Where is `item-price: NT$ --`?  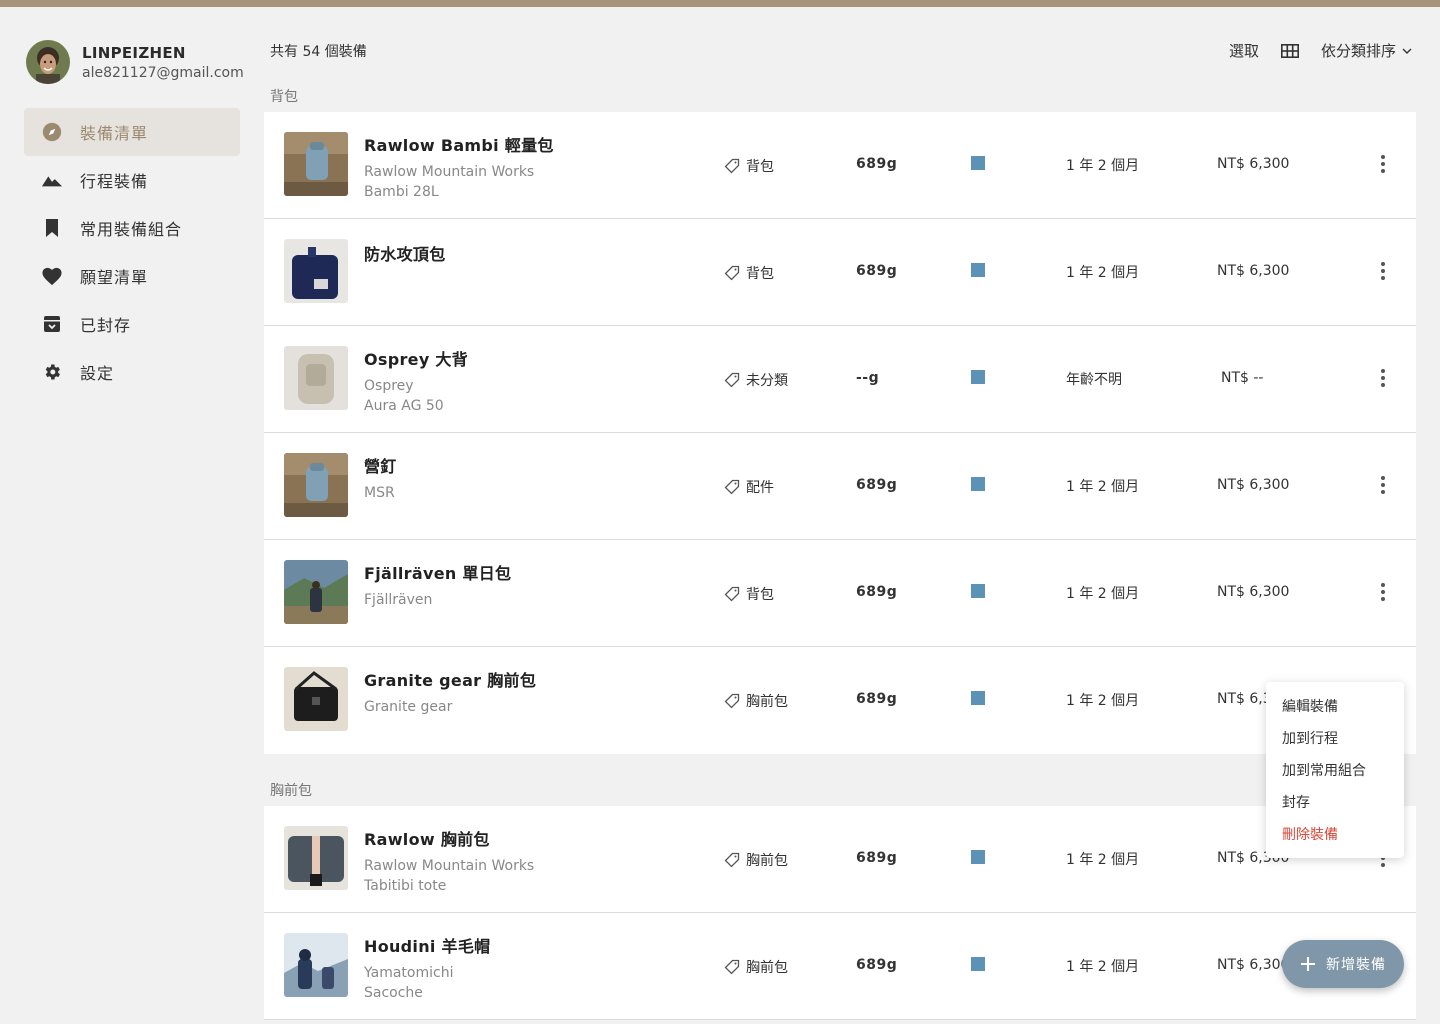 item-price: NT$ -- is located at coordinates (1242, 378).